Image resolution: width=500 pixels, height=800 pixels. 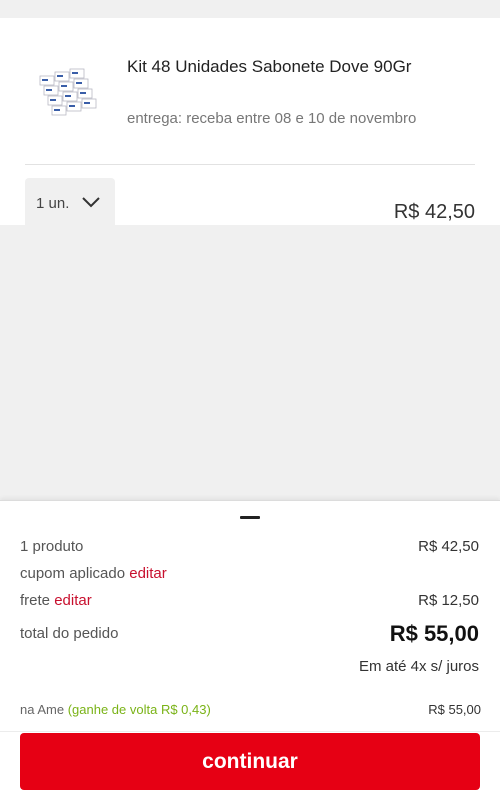 I want to click on ame-label: na Ame, so click(x=42, y=709).